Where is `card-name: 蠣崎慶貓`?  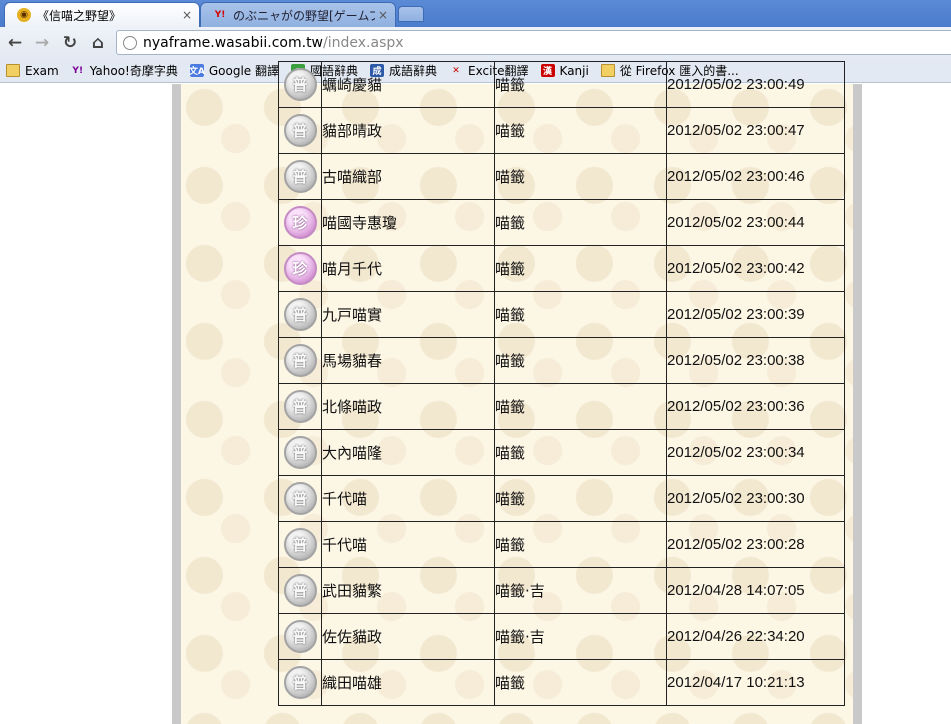
card-name: 蠣崎慶貓 is located at coordinates (408, 84).